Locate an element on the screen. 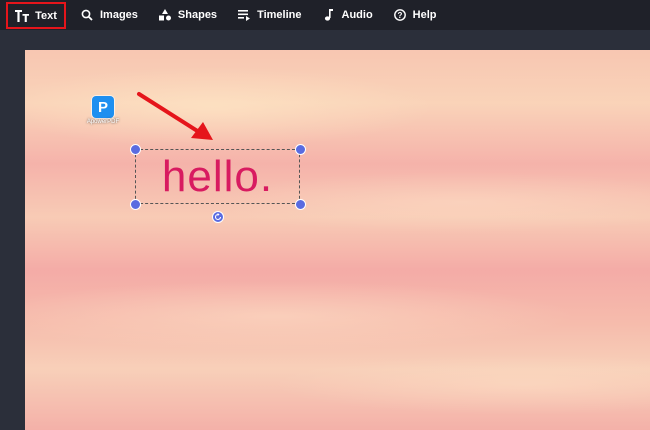 The height and width of the screenshot is (430, 650). app-glyph: P is located at coordinates (102, 107).